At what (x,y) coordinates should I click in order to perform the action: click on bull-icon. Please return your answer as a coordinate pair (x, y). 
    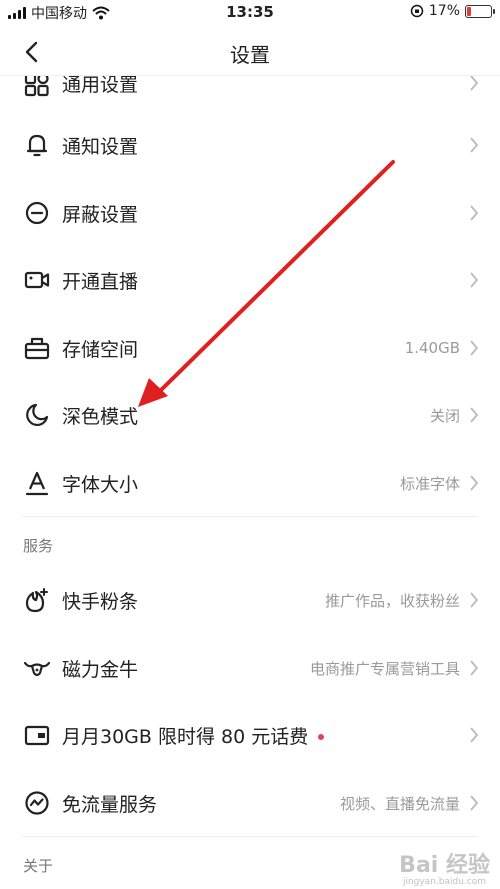
    Looking at the image, I should click on (37, 669).